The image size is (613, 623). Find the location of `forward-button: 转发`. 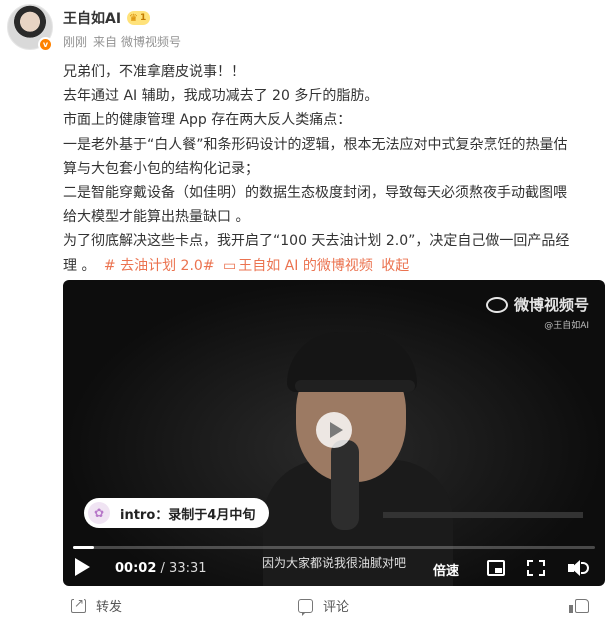

forward-button: 转发 is located at coordinates (97, 605).